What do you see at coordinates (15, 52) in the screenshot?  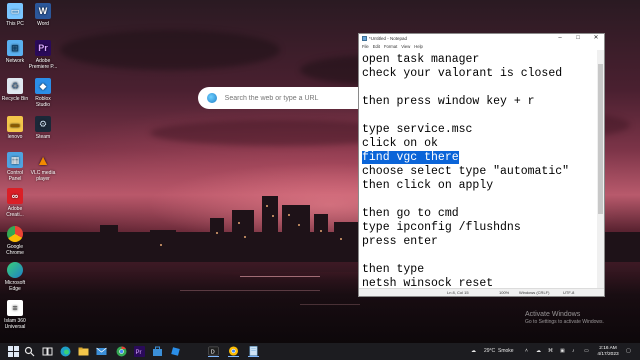 I see `desktop-icon-network: ⊞ Network` at bounding box center [15, 52].